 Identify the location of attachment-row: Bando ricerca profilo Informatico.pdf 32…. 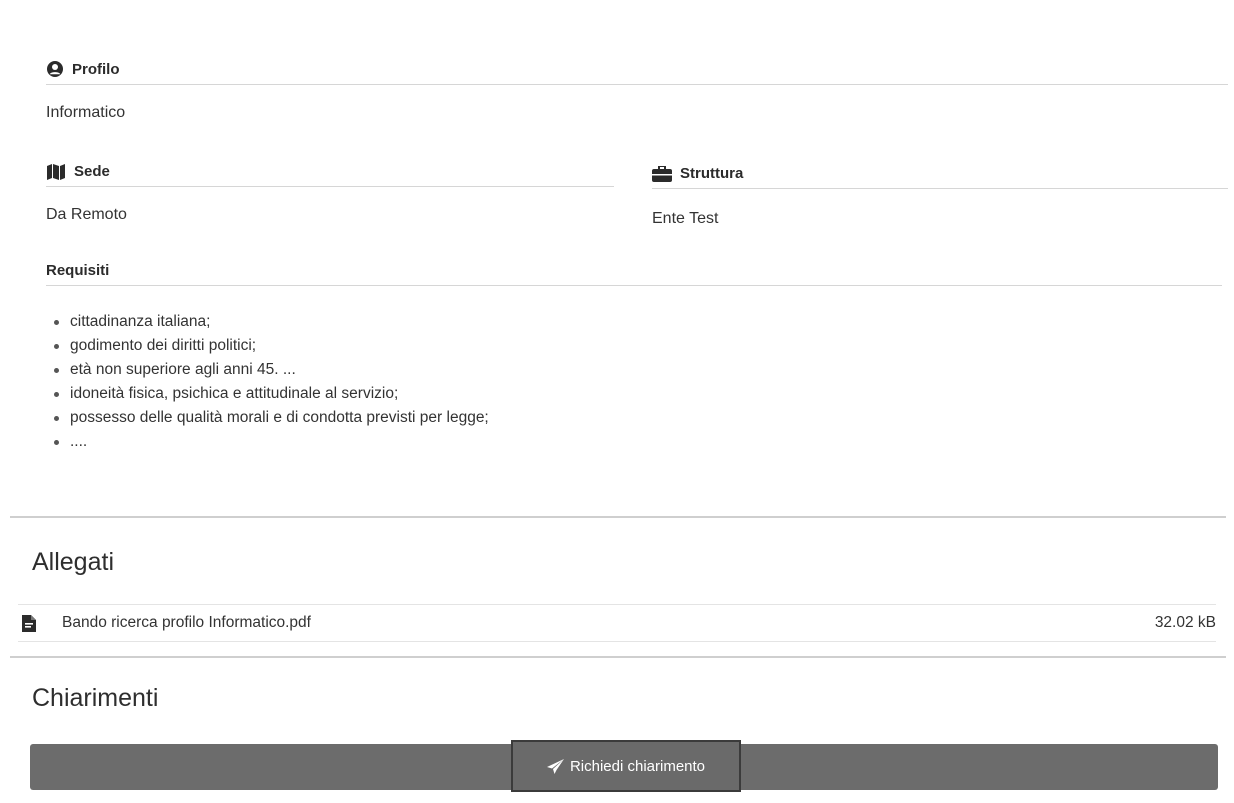
(617, 623).